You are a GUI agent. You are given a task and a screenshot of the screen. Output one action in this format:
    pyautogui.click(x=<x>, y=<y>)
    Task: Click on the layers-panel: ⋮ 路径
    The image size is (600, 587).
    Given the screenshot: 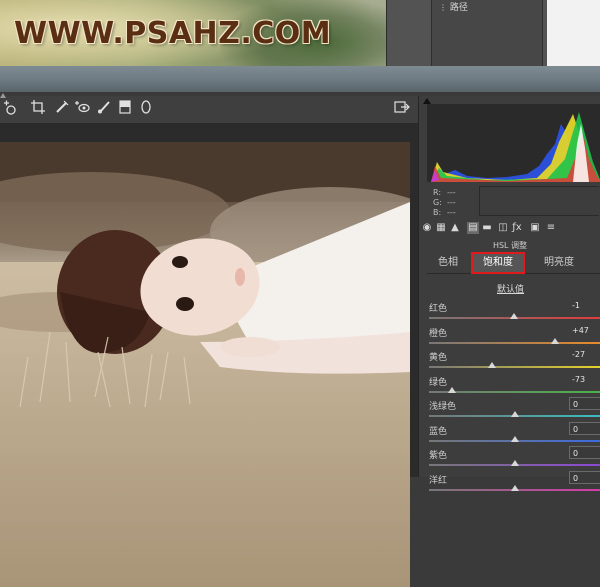 What is the action you would take?
    pyautogui.click(x=493, y=33)
    